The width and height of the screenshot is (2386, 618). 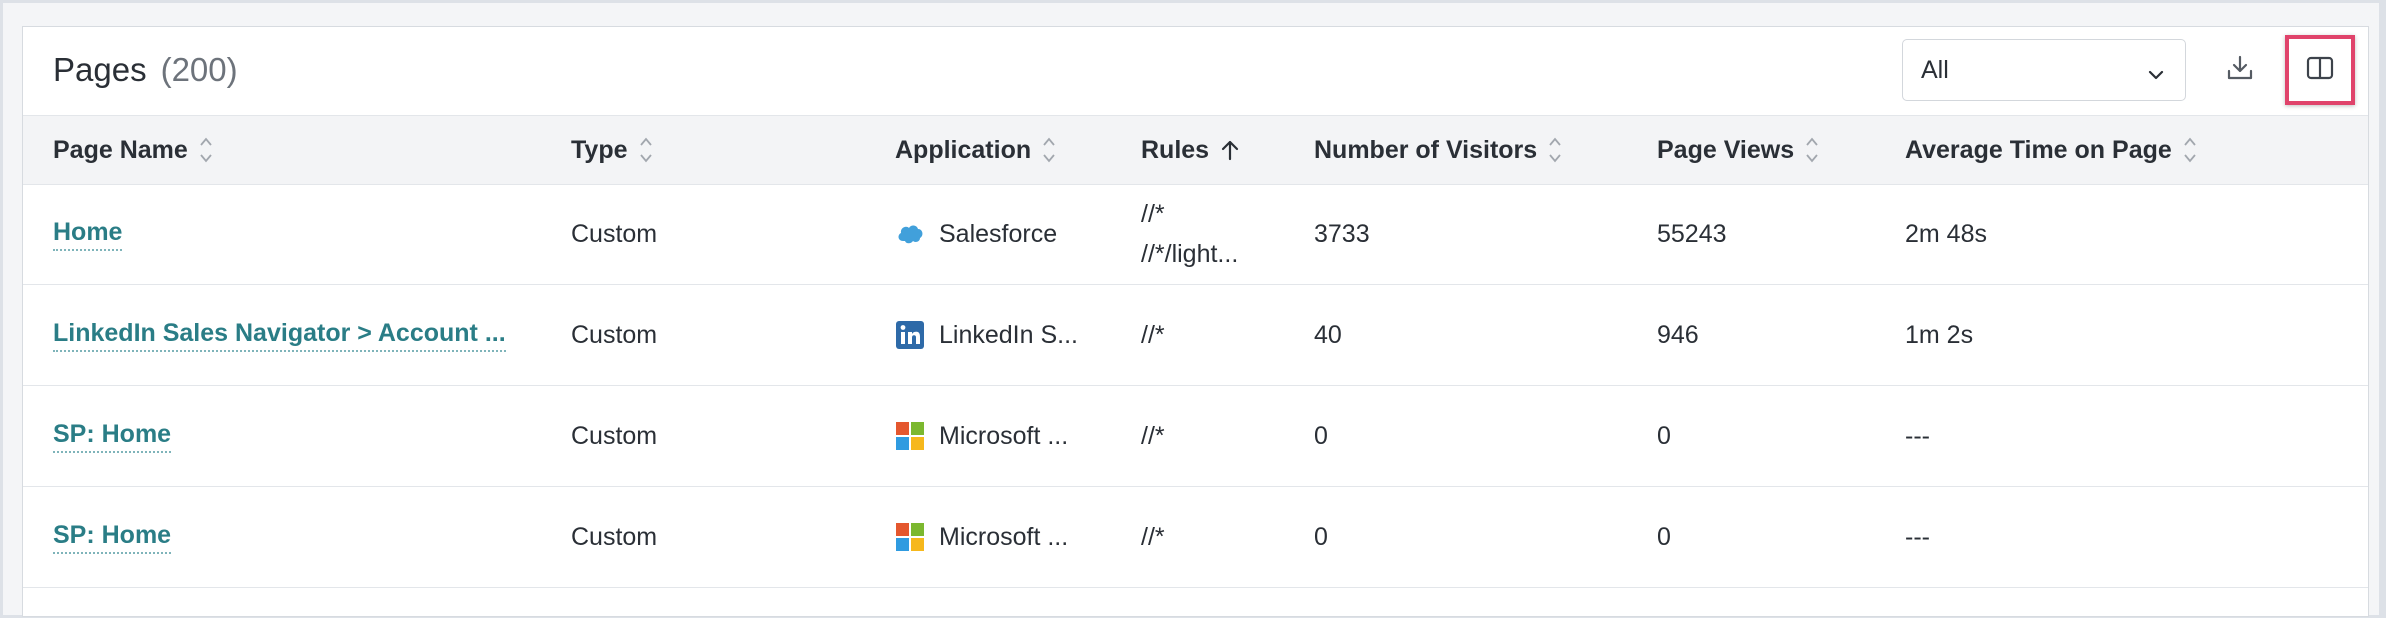 I want to click on page-title: Pages (200), so click(x=145, y=70).